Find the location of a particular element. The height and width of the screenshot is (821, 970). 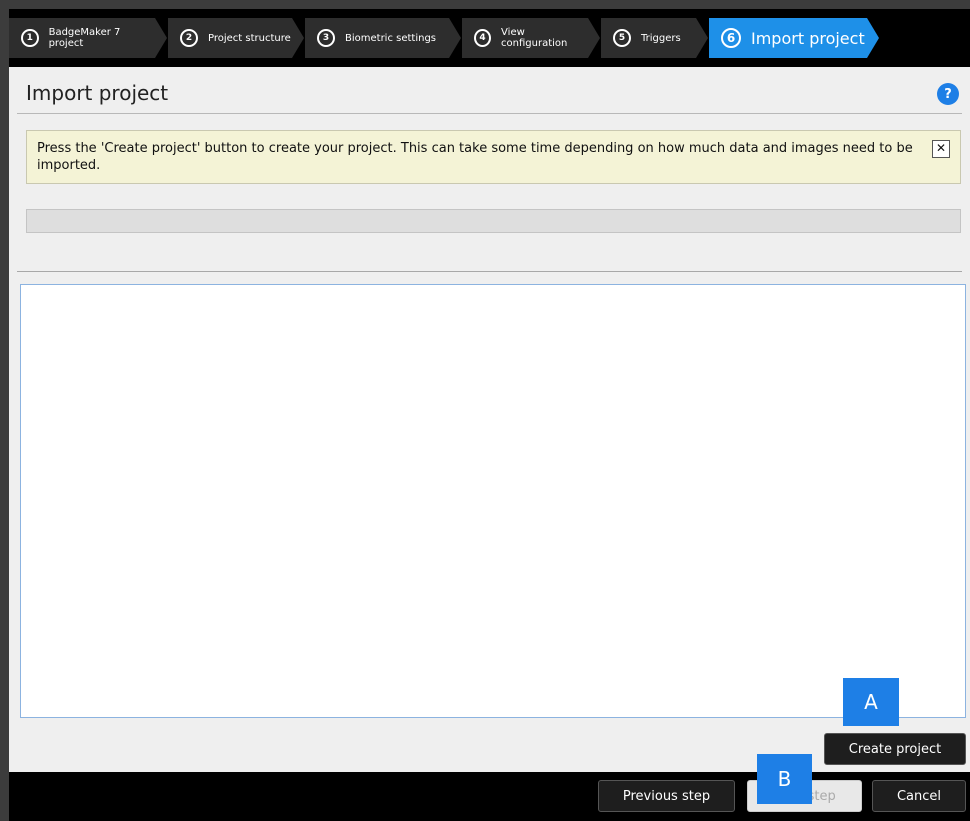

wizard-step-triggers: 5 Triggers is located at coordinates (654, 38).